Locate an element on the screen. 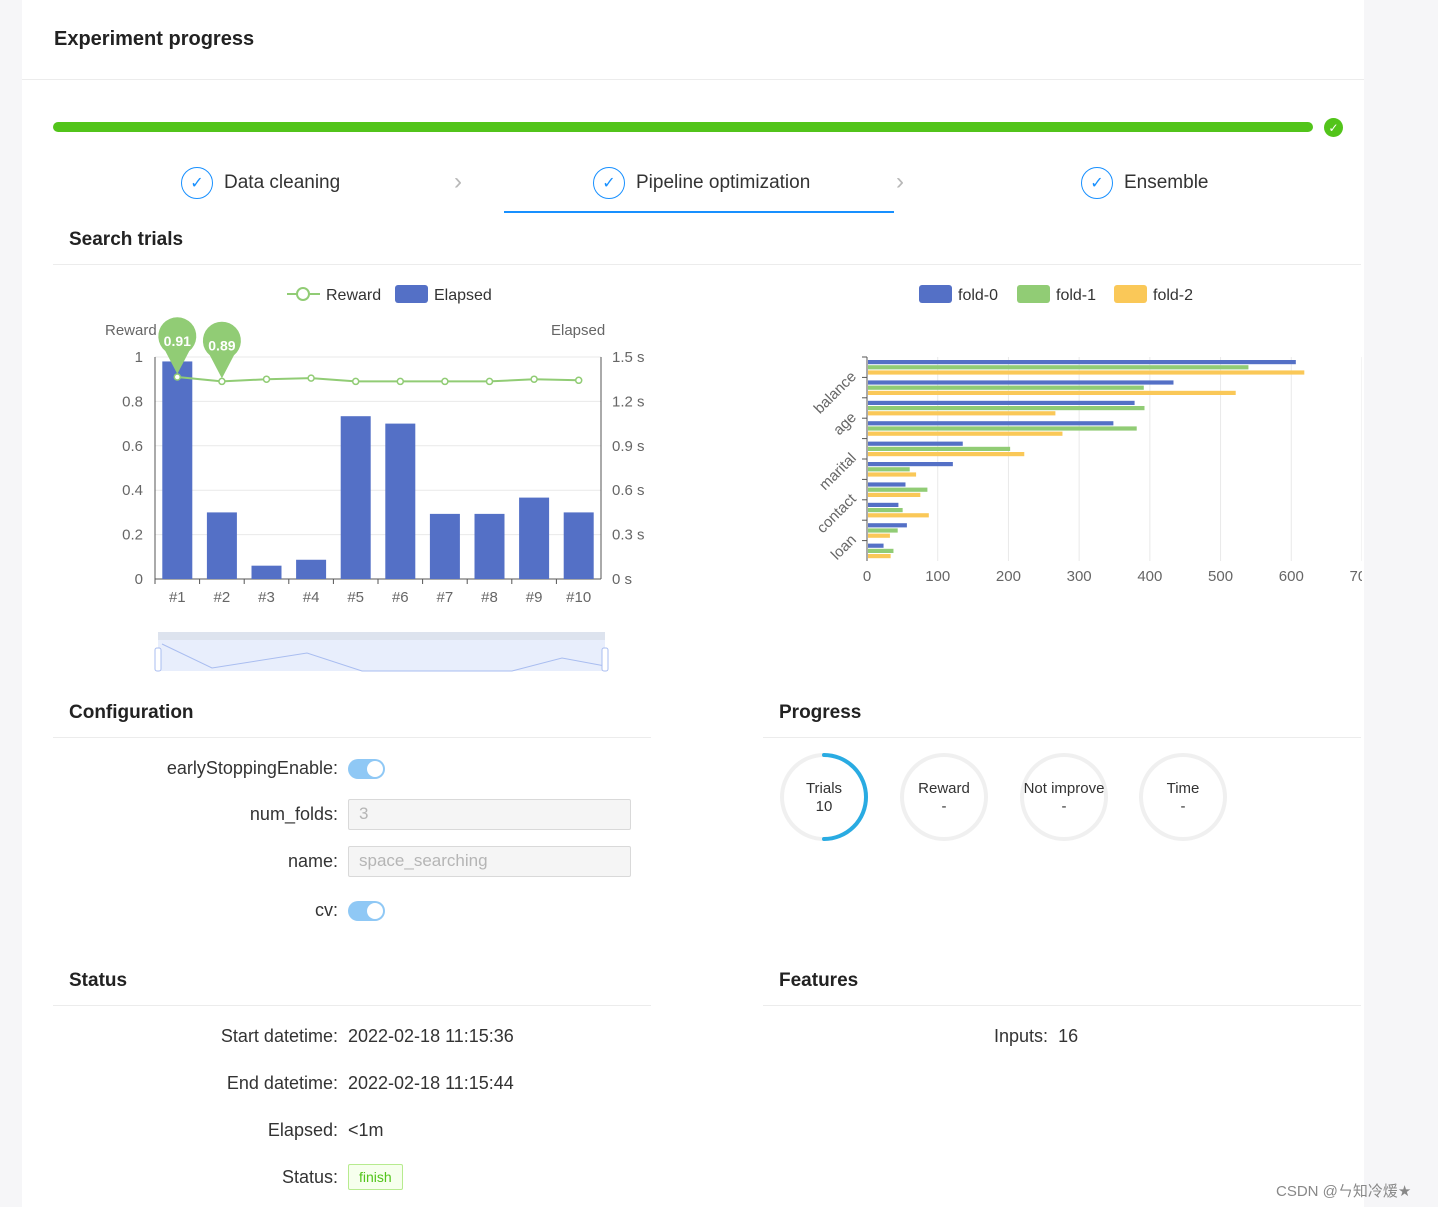 The width and height of the screenshot is (1438, 1207). step-data-cleaning: ✓ Data cleaning is located at coordinates (260, 183).